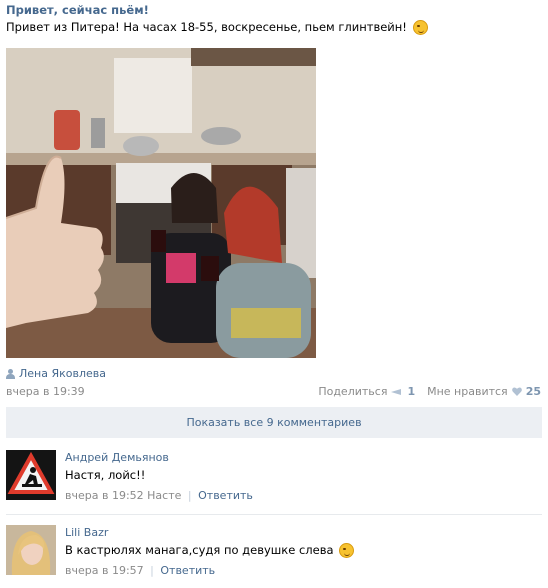 The image size is (548, 588). I want to click on megaphone-icon, so click(397, 391).